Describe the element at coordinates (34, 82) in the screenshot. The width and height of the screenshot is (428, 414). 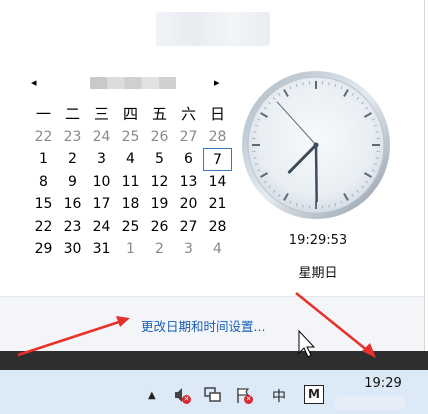
I see `previous-month-button: ◂` at that location.